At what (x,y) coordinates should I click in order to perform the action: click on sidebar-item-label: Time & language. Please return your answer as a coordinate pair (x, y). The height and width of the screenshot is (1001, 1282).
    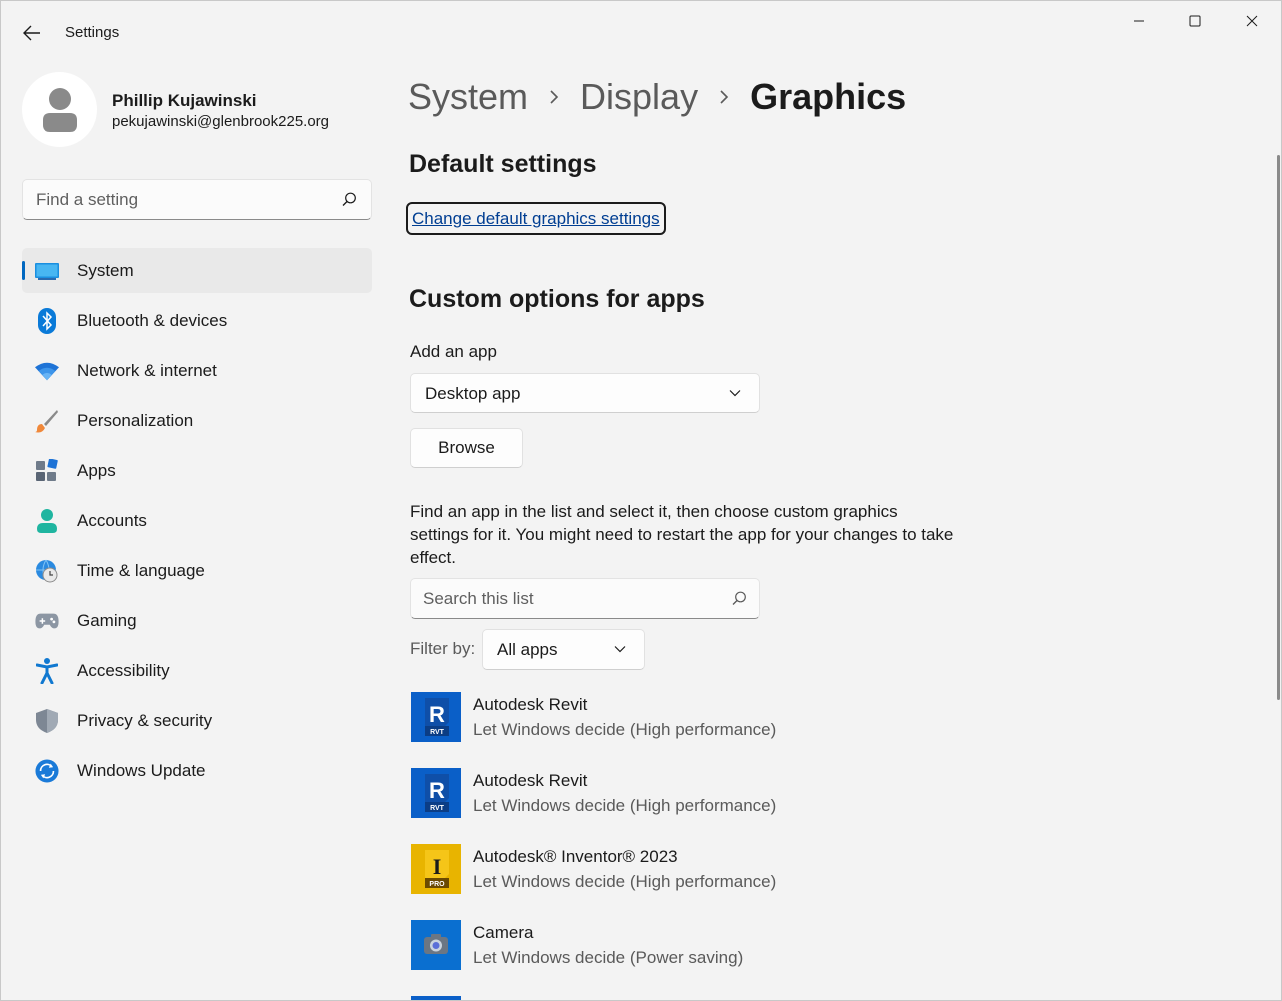
    Looking at the image, I should click on (141, 570).